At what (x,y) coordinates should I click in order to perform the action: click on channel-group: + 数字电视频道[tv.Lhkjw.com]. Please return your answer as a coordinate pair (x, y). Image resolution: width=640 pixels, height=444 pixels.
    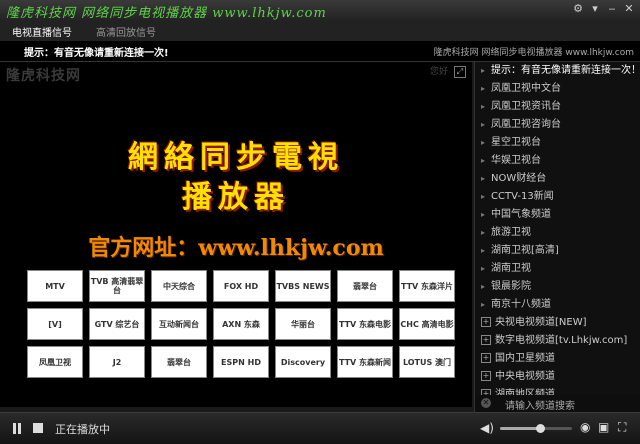
    Looking at the image, I should click on (557, 341).